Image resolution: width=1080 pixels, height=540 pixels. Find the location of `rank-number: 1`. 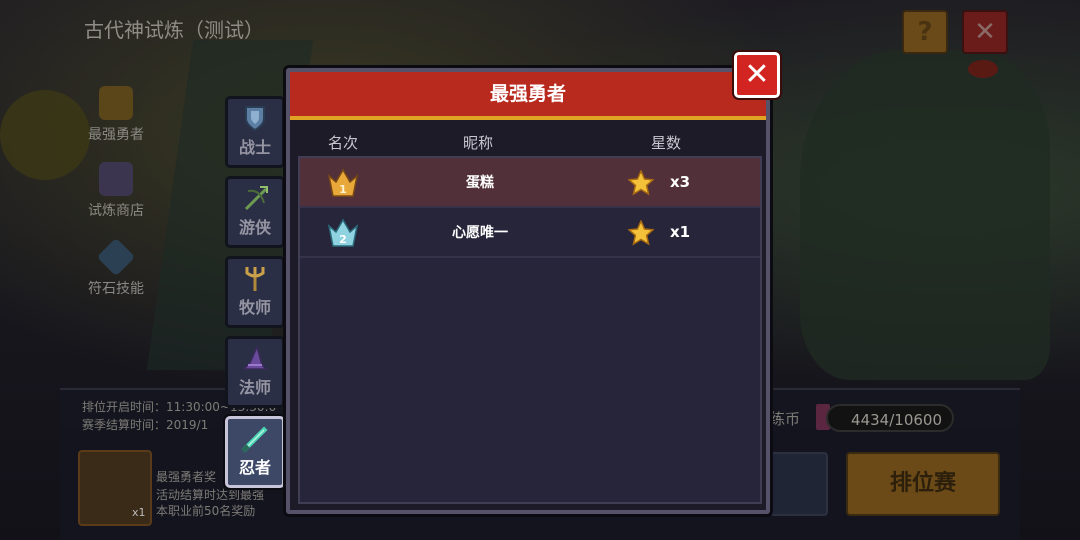

rank-number: 1 is located at coordinates (343, 189).